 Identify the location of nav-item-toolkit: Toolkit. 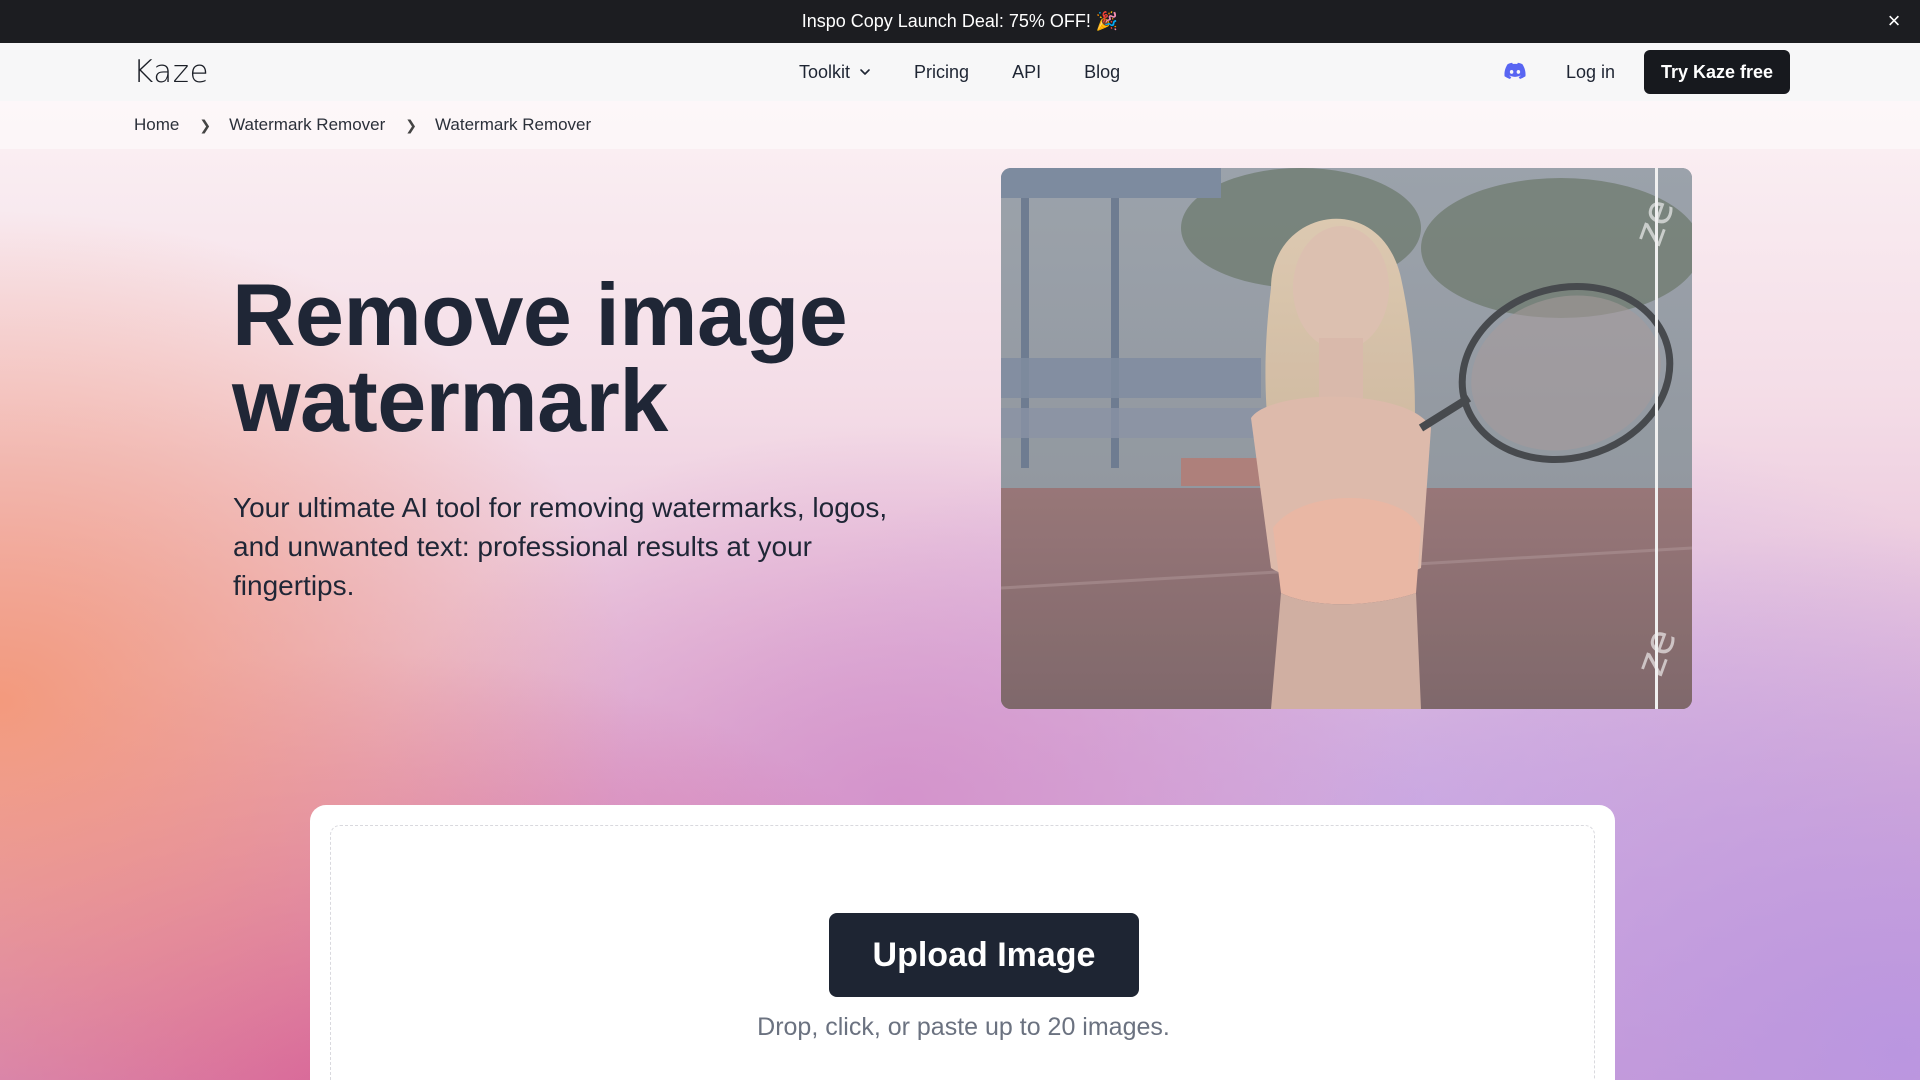
(835, 72).